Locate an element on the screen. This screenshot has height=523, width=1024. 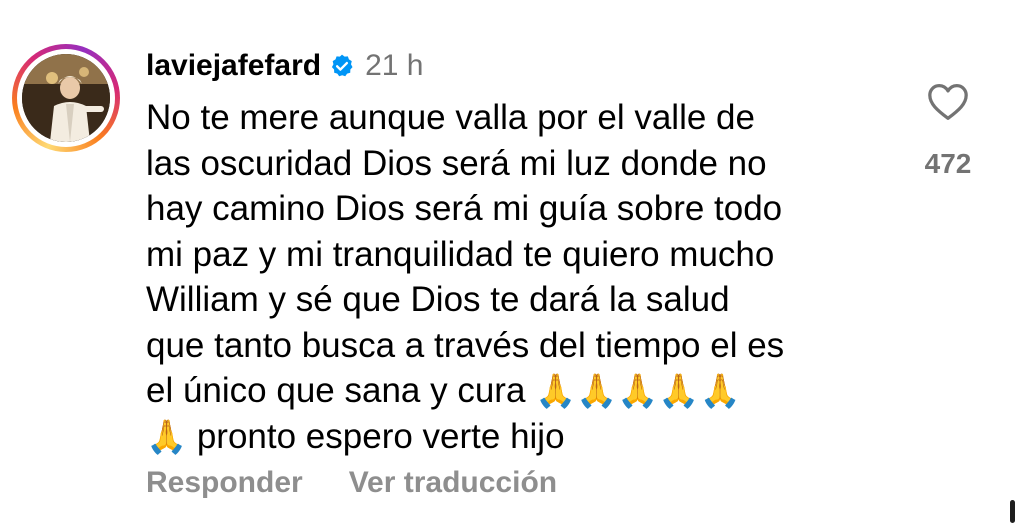
comment-line-text: pronto espero verte hijo is located at coordinates (380, 436).